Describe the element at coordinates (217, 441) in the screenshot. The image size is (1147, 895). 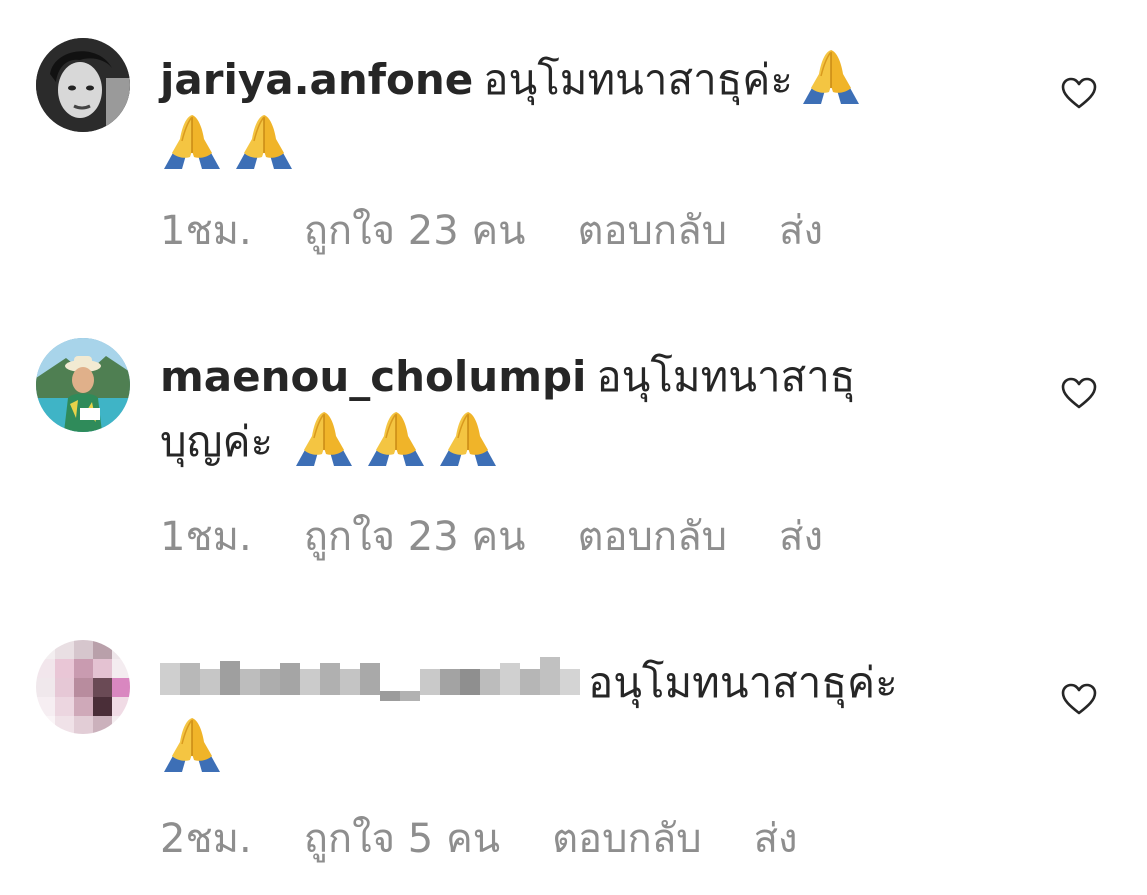
I see `comment-text: บุญค่ะ` at that location.